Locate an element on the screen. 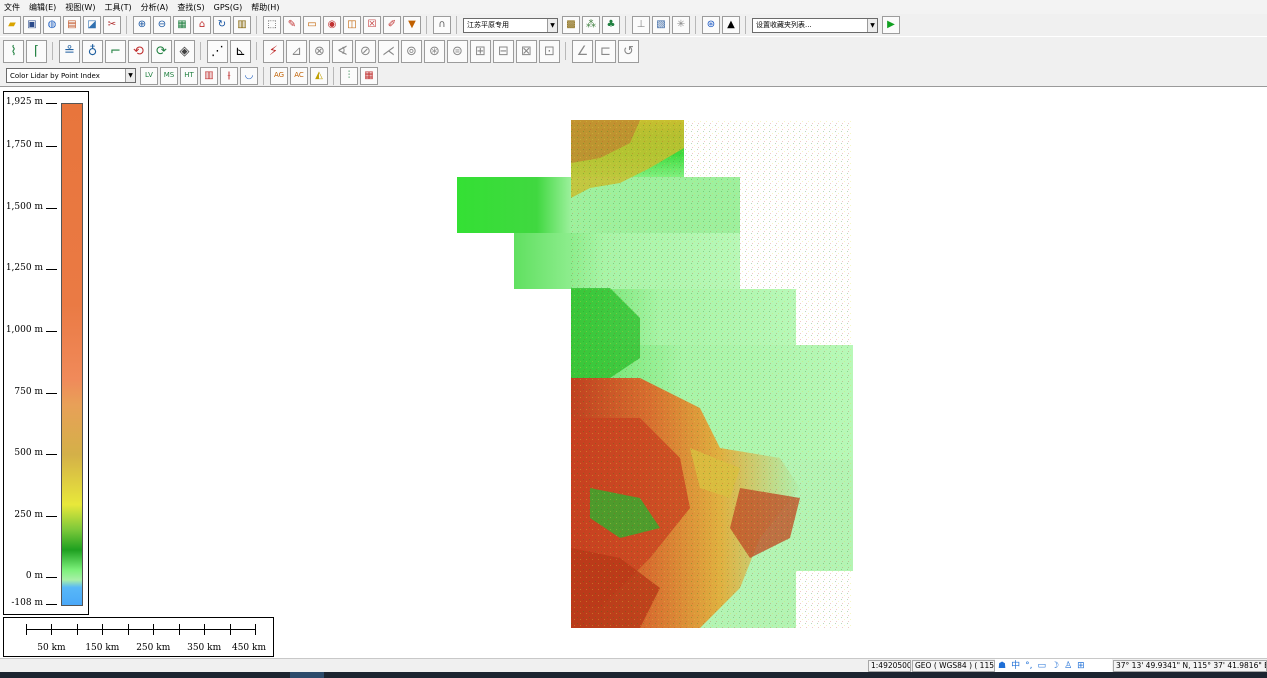 The height and width of the screenshot is (678, 1267). paint-icon: ▩ is located at coordinates (571, 25).